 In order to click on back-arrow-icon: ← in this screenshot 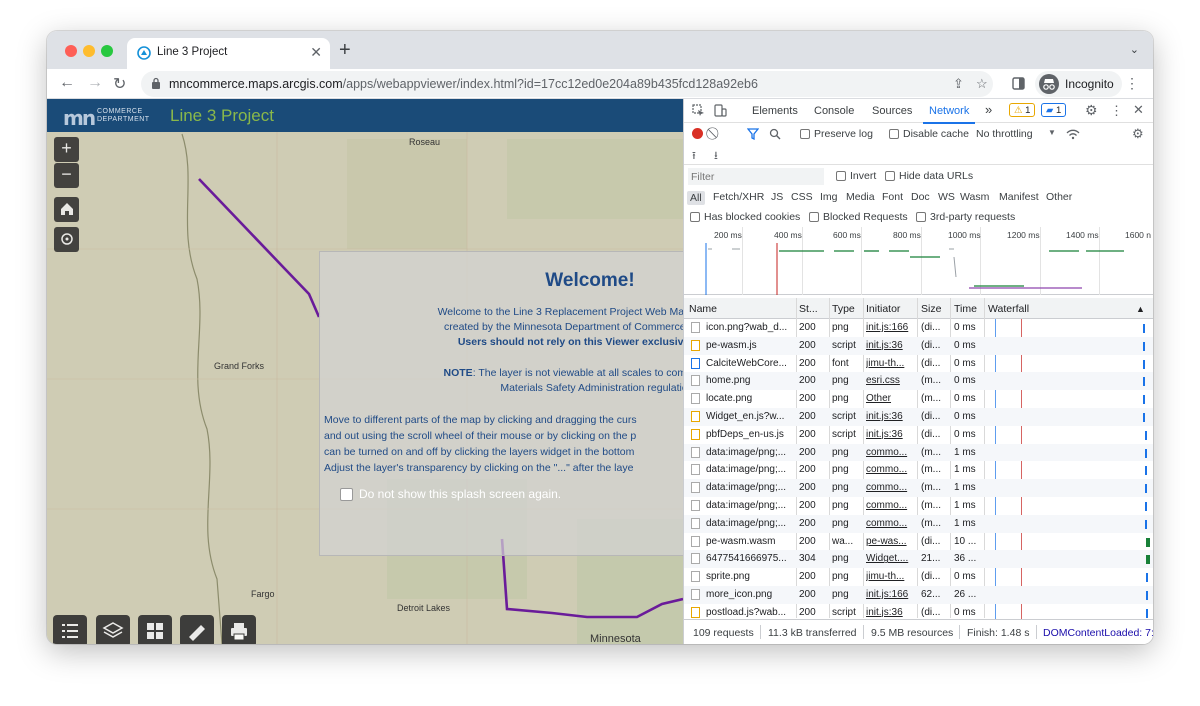, I will do `click(67, 83)`.